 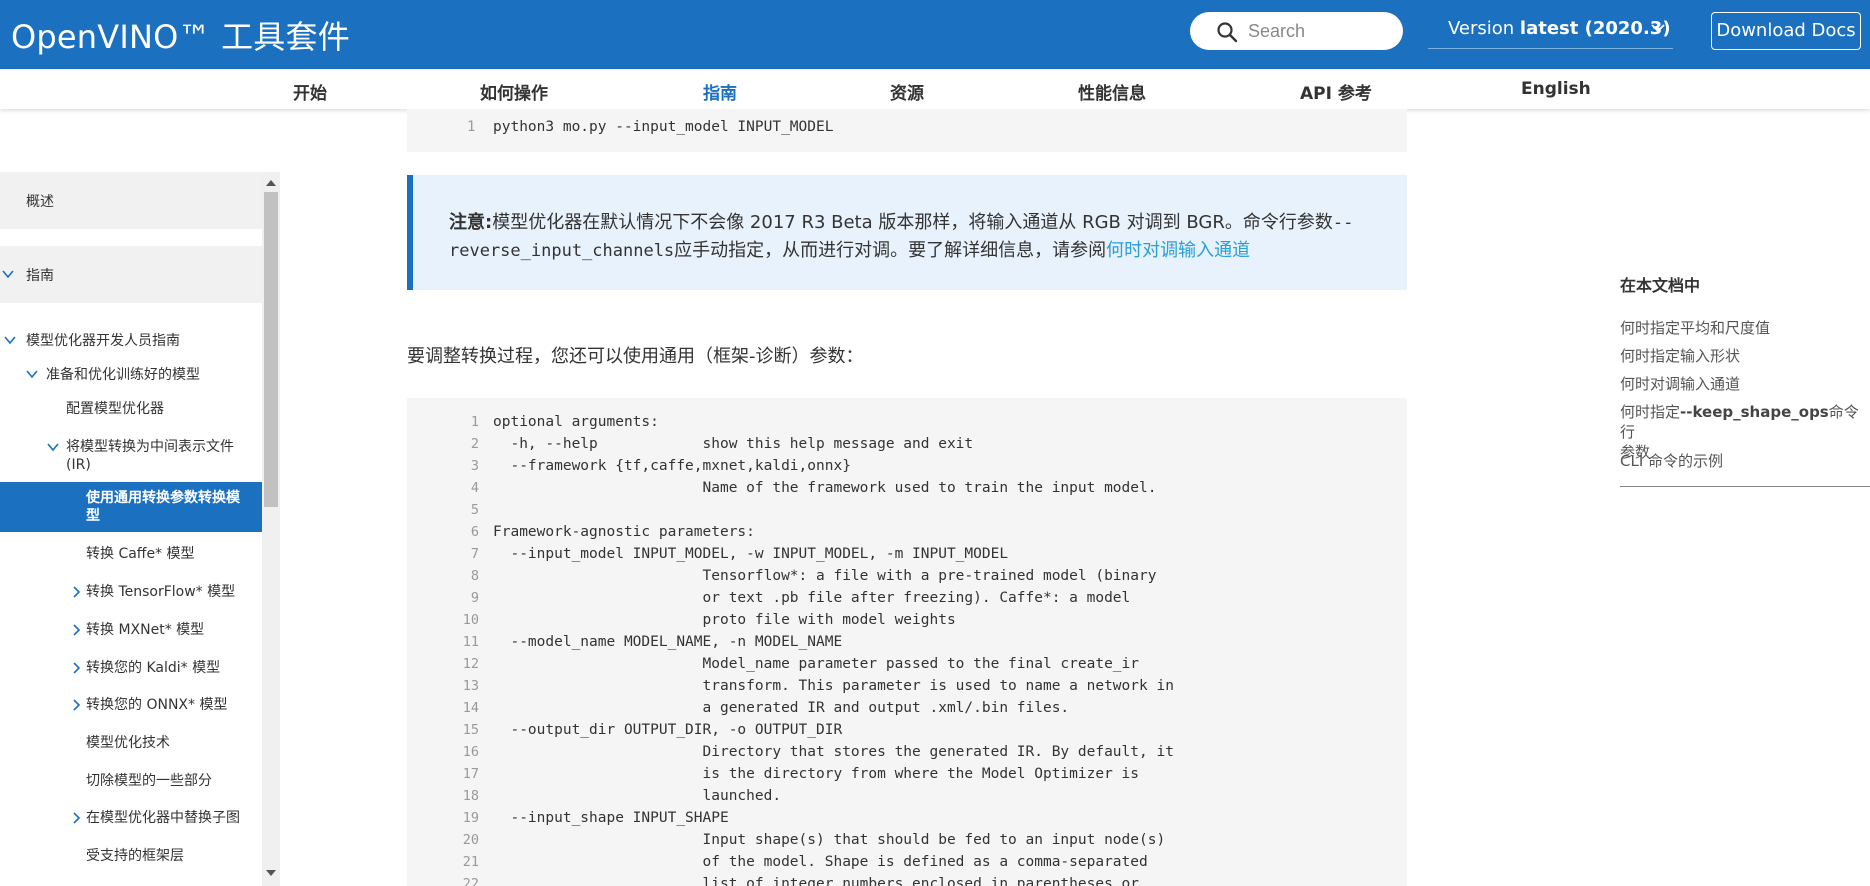 I want to click on sidebar-item-overview: 概述, so click(x=131, y=200).